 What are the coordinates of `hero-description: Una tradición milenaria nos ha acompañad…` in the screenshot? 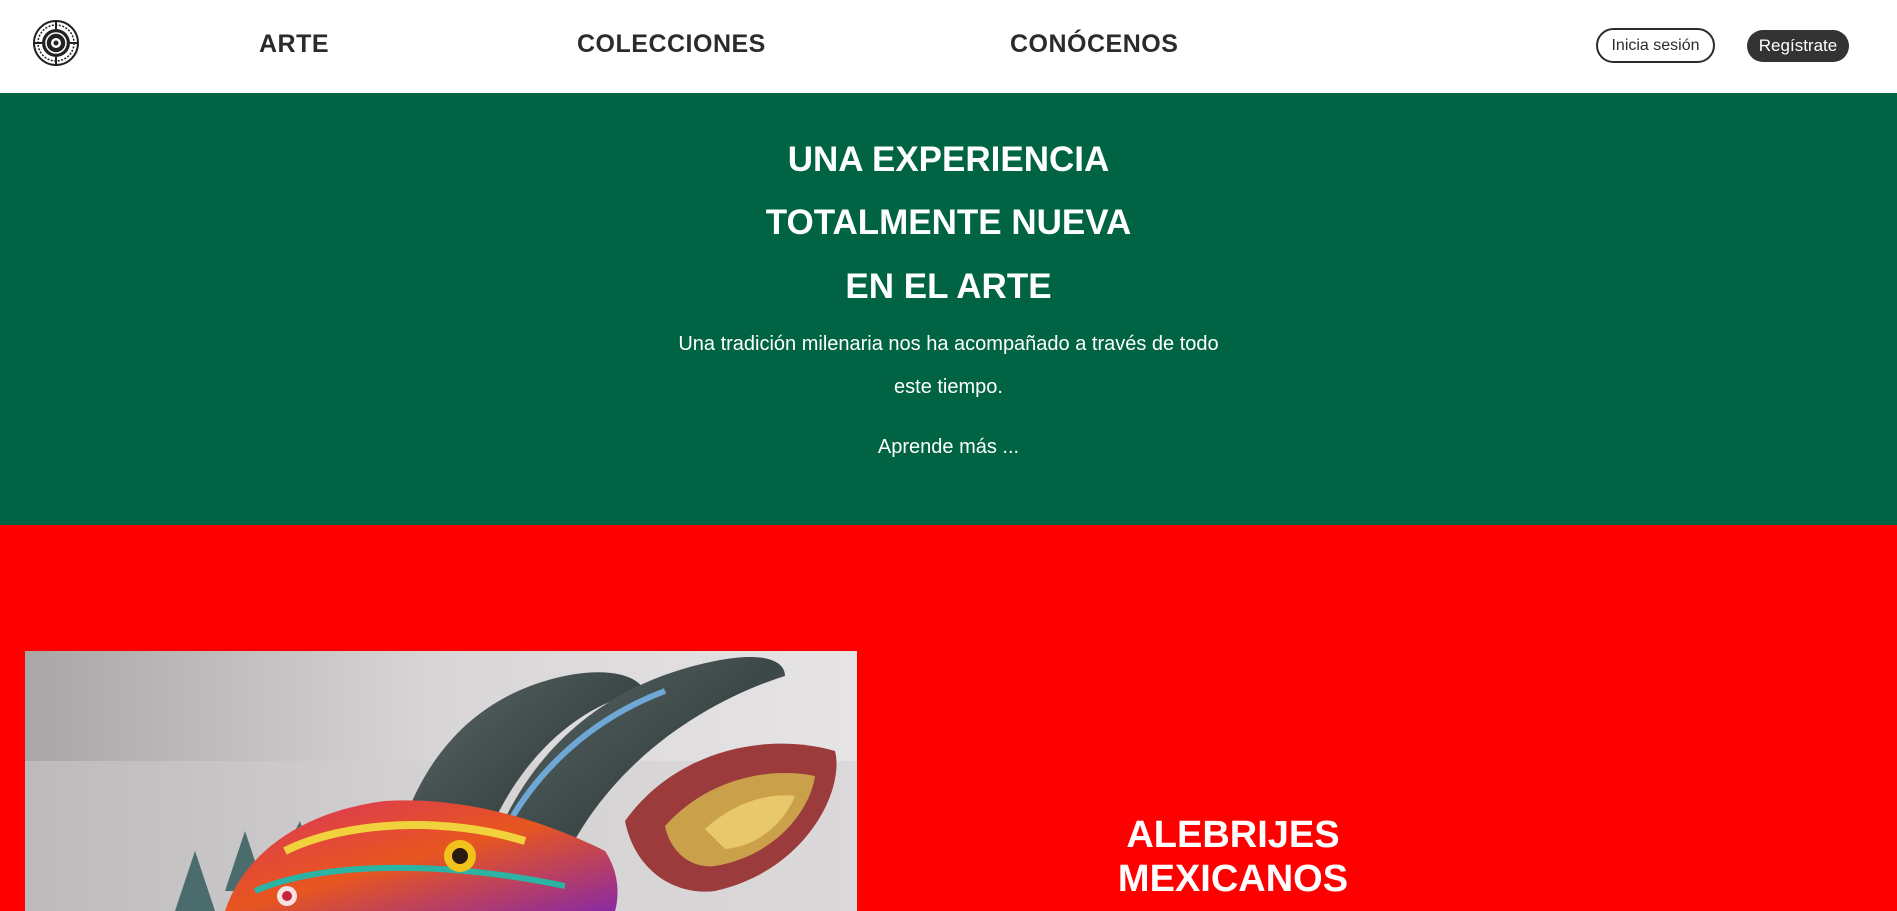 It's located at (948, 365).